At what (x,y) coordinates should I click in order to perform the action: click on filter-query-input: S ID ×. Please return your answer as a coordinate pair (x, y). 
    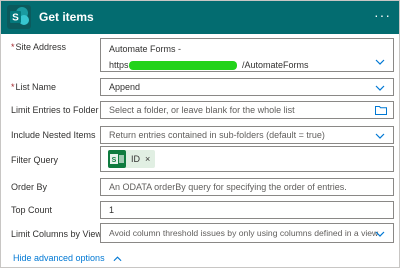
    Looking at the image, I should click on (247, 159).